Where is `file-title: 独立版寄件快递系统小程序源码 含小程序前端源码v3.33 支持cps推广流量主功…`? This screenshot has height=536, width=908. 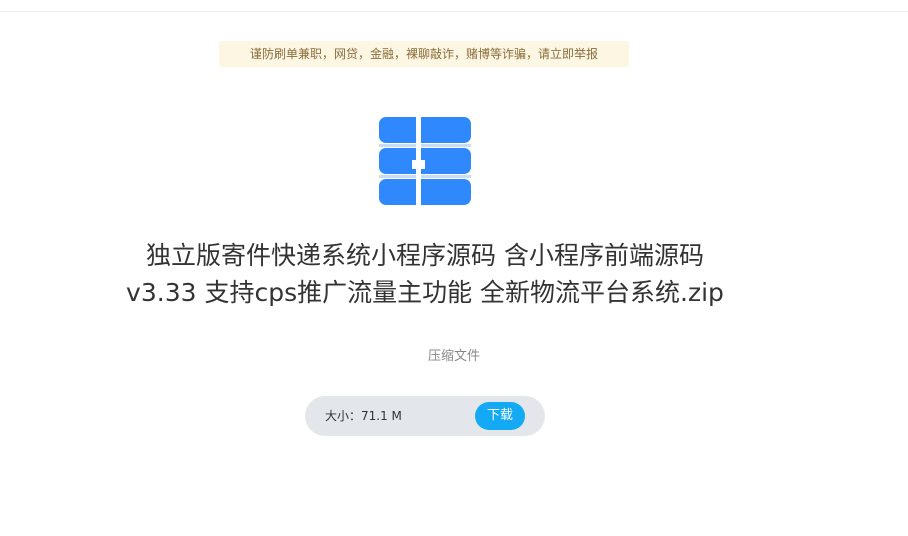 file-title: 独立版寄件快递系统小程序源码 含小程序前端源码v3.33 支持cps推广流量主功… is located at coordinates (425, 274).